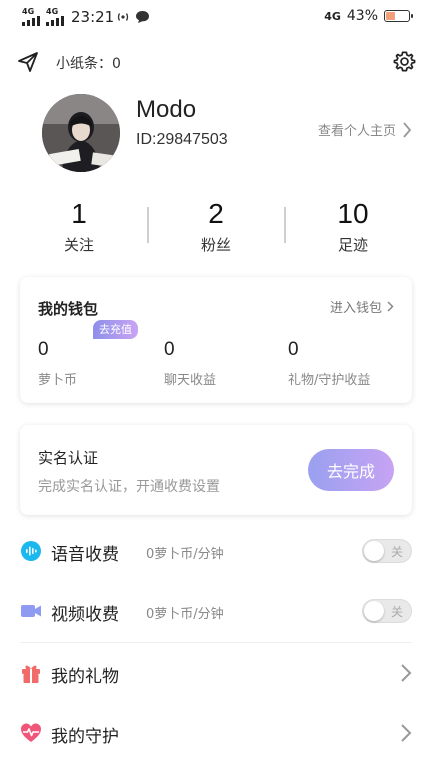  I want to click on stat-fans: 2 粉丝, so click(216, 226).